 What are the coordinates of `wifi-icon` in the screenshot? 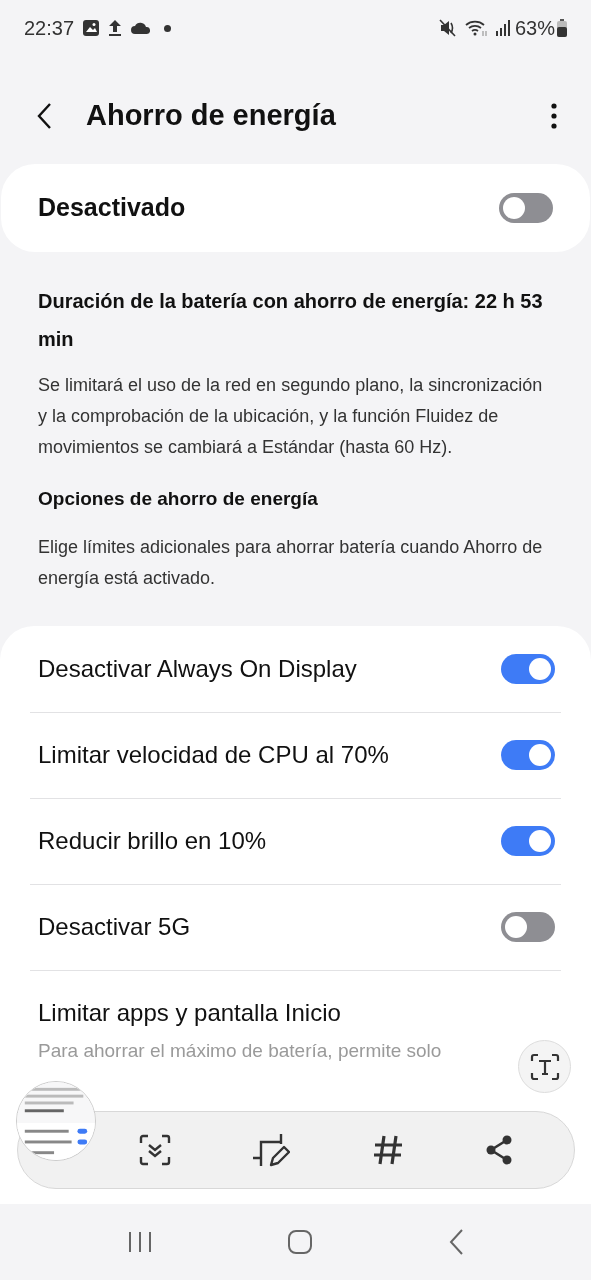 It's located at (476, 28).